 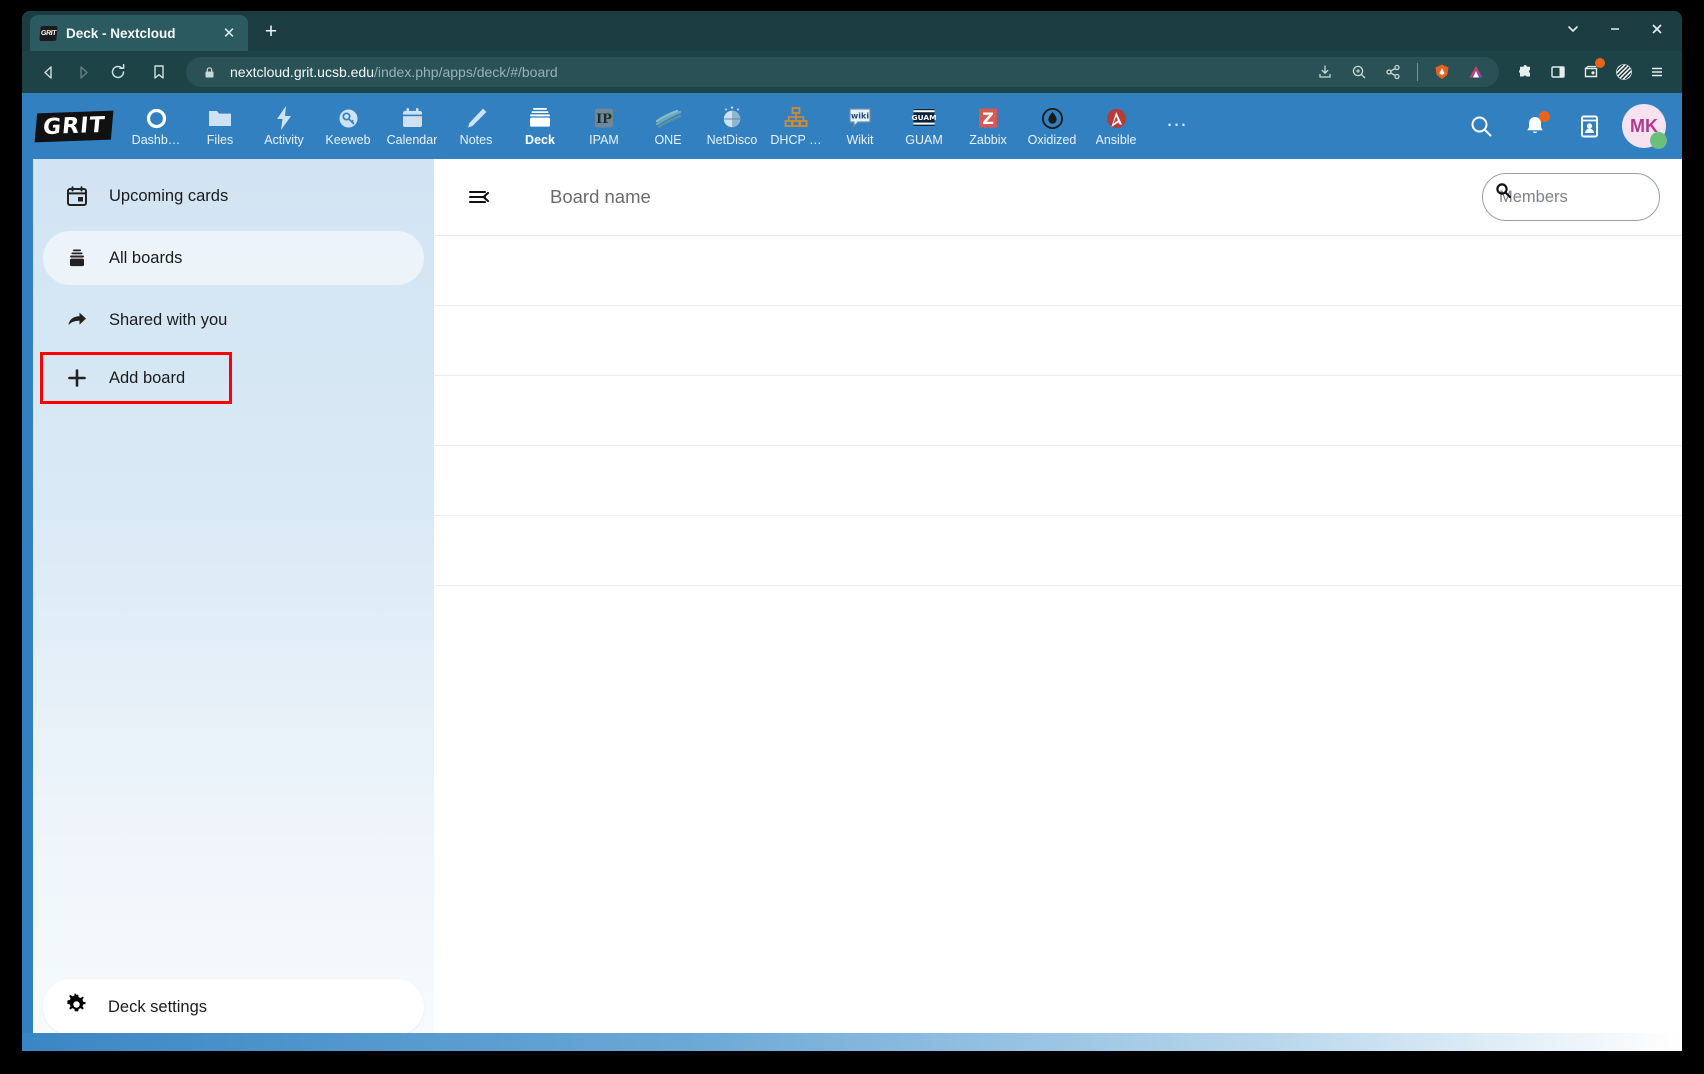 What do you see at coordinates (1589, 126) in the screenshot?
I see `contacts-icon` at bounding box center [1589, 126].